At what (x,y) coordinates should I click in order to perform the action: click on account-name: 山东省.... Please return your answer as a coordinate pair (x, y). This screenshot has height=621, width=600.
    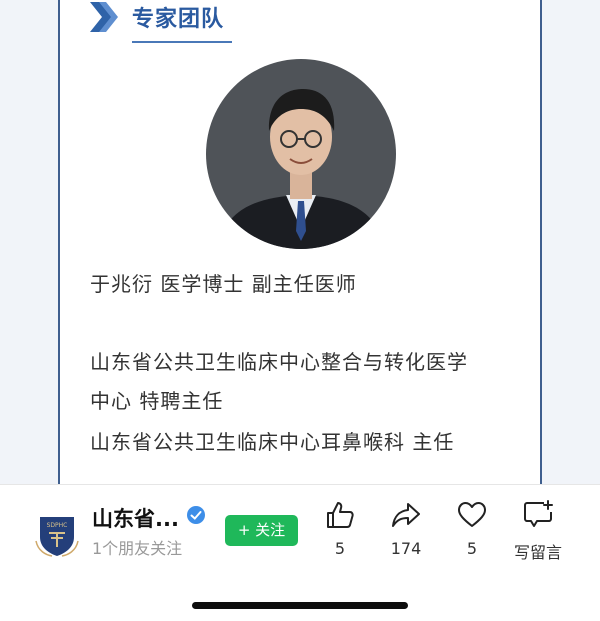
    Looking at the image, I should click on (135, 518).